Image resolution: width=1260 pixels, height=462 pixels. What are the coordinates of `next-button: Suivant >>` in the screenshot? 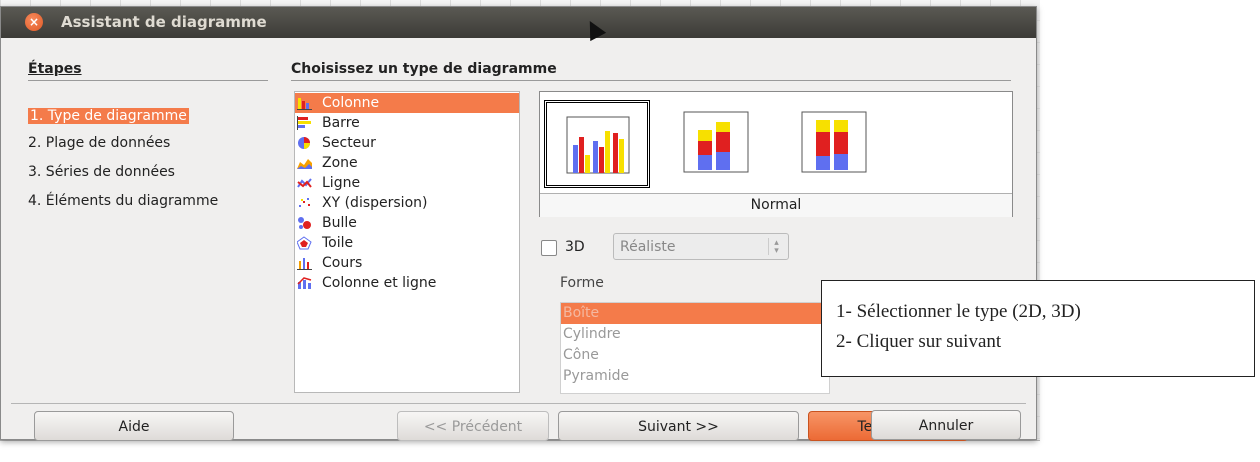 It's located at (678, 426).